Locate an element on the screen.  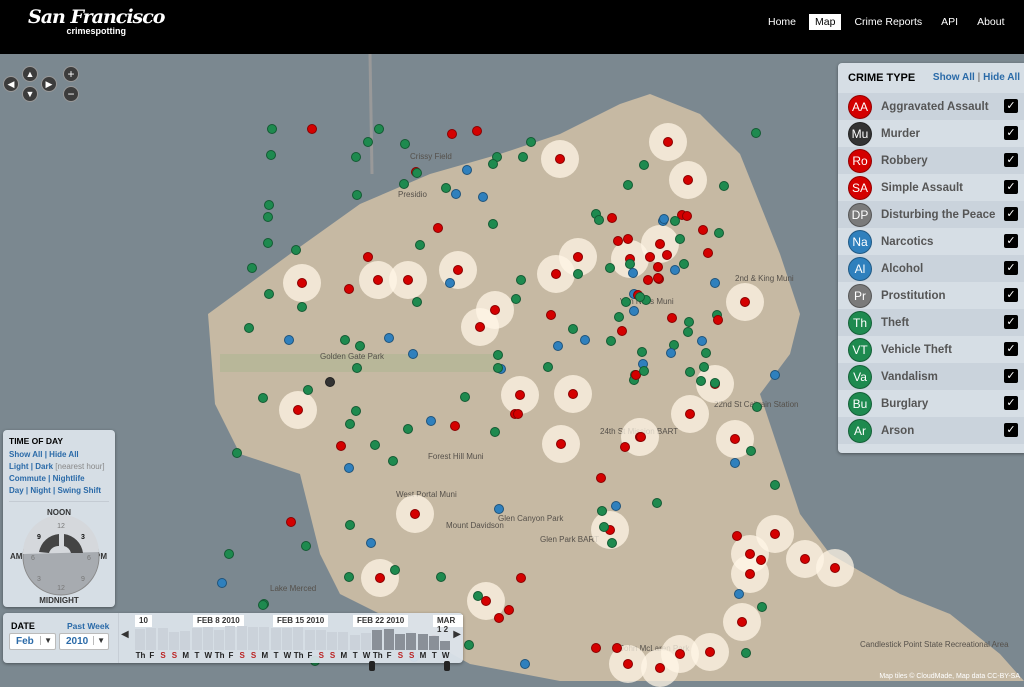
tod-night: Night is located at coordinates (40, 490).